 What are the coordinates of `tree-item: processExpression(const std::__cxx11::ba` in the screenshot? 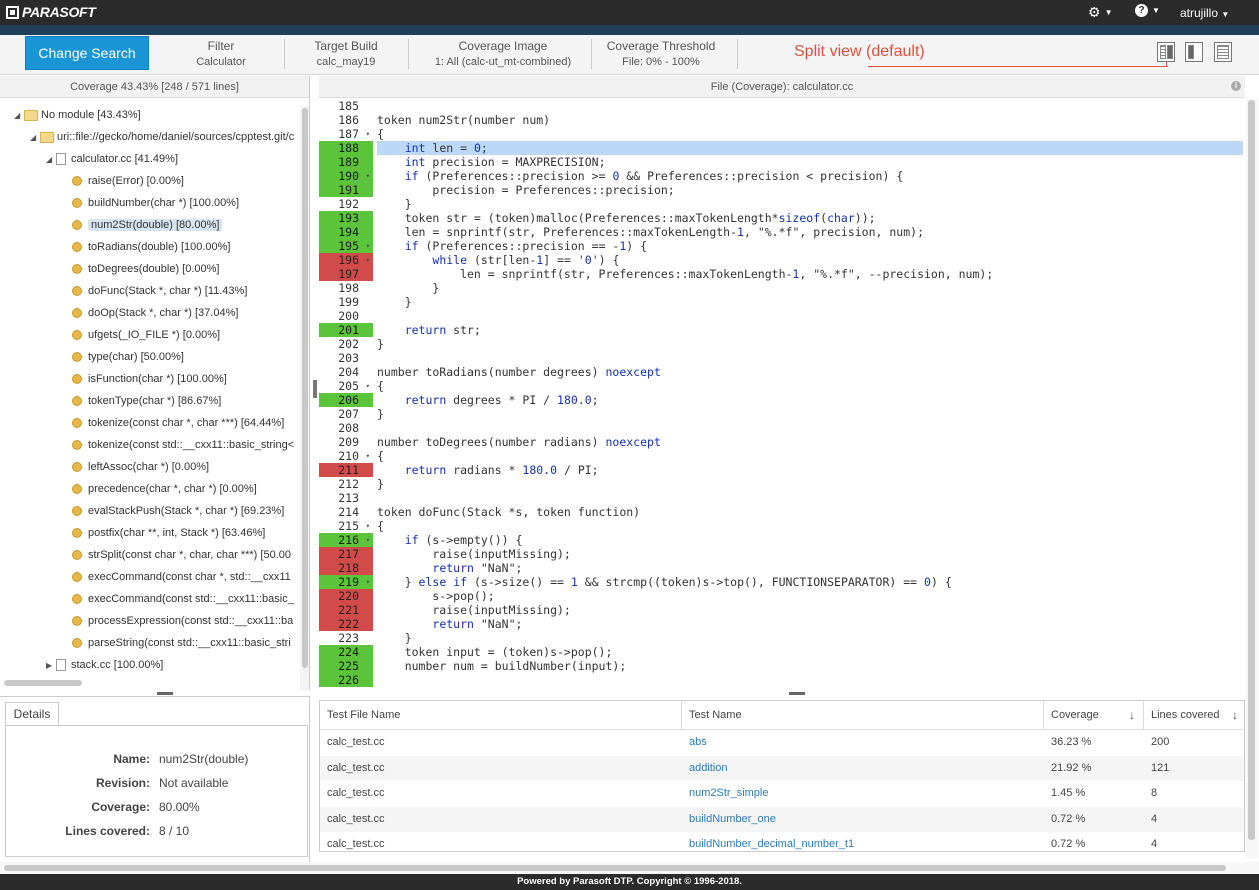 It's located at (180, 621).